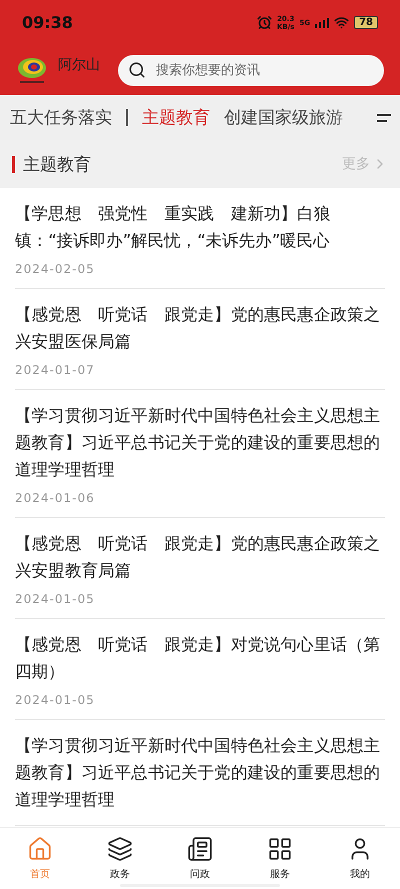 The width and height of the screenshot is (400, 889). What do you see at coordinates (57, 165) in the screenshot?
I see `section-title: 主题教育` at bounding box center [57, 165].